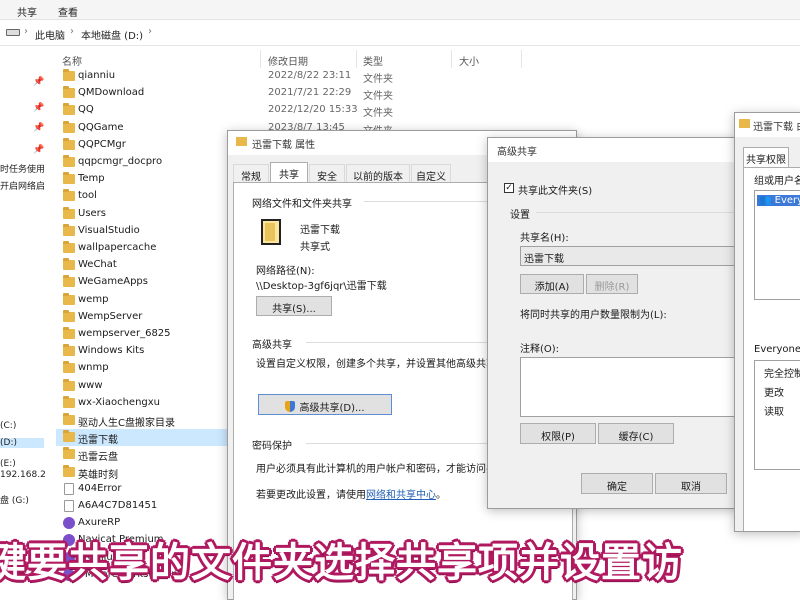 This screenshot has width=800, height=600. What do you see at coordinates (428, 76) in the screenshot?
I see `file-row: qianniu 2022/8/22 23:11 文件夹` at bounding box center [428, 76].